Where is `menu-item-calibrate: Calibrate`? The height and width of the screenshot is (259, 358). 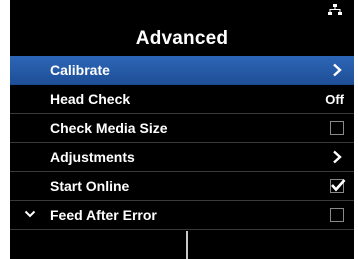
menu-item-calibrate: Calibrate is located at coordinates (182, 70).